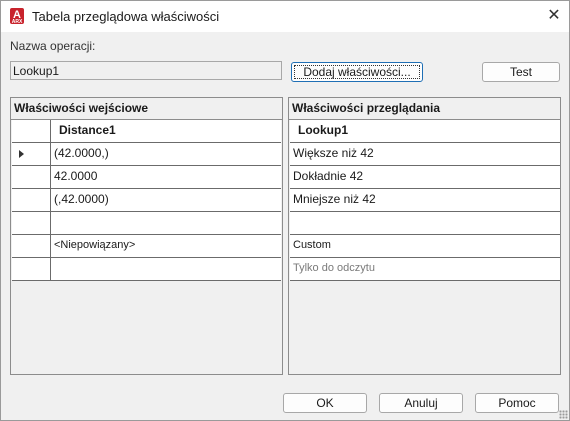 The image size is (570, 421). Describe the element at coordinates (285, 16) in the screenshot. I see `title-bar: A ARX Tabela przeglądowa właściwości ✕` at that location.